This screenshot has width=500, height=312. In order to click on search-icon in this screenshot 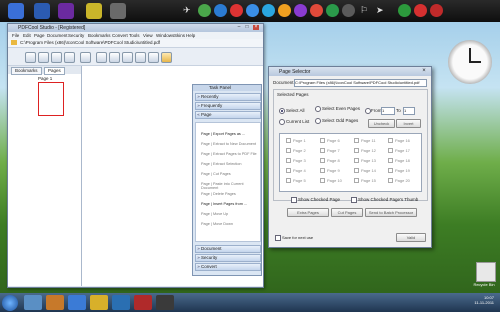, I will do `click(56, 57)`.